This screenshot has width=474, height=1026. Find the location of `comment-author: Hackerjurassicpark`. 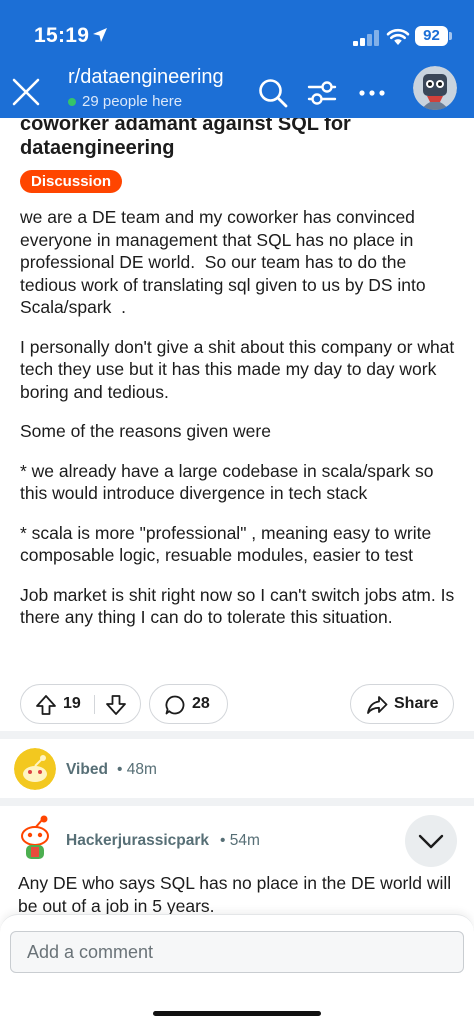

comment-author: Hackerjurassicpark is located at coordinates (137, 841).